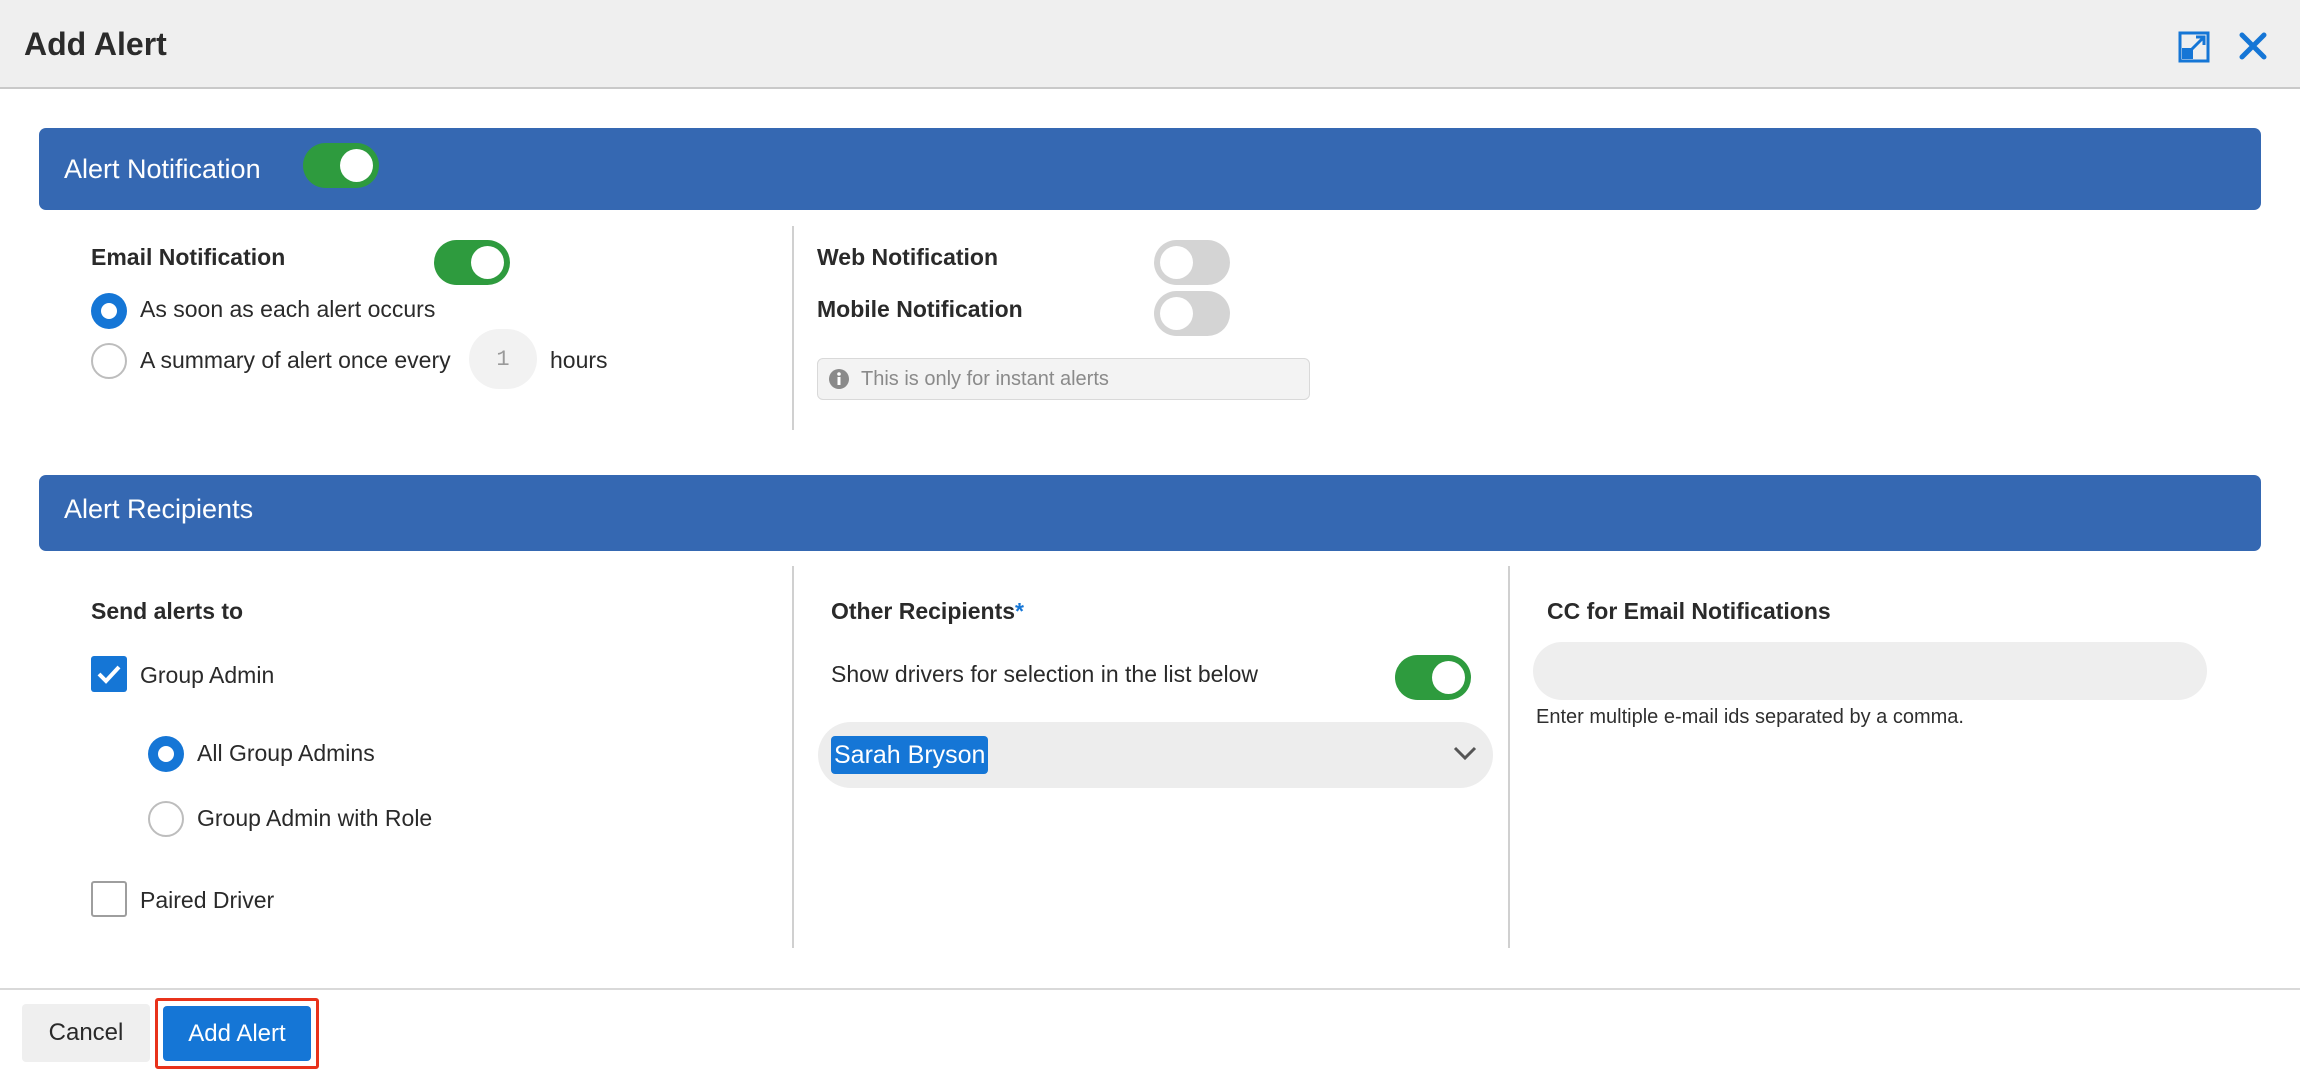 Image resolution: width=2300 pixels, height=1072 pixels. I want to click on radio-instant-label: As soon as each alert occurs, so click(288, 309).